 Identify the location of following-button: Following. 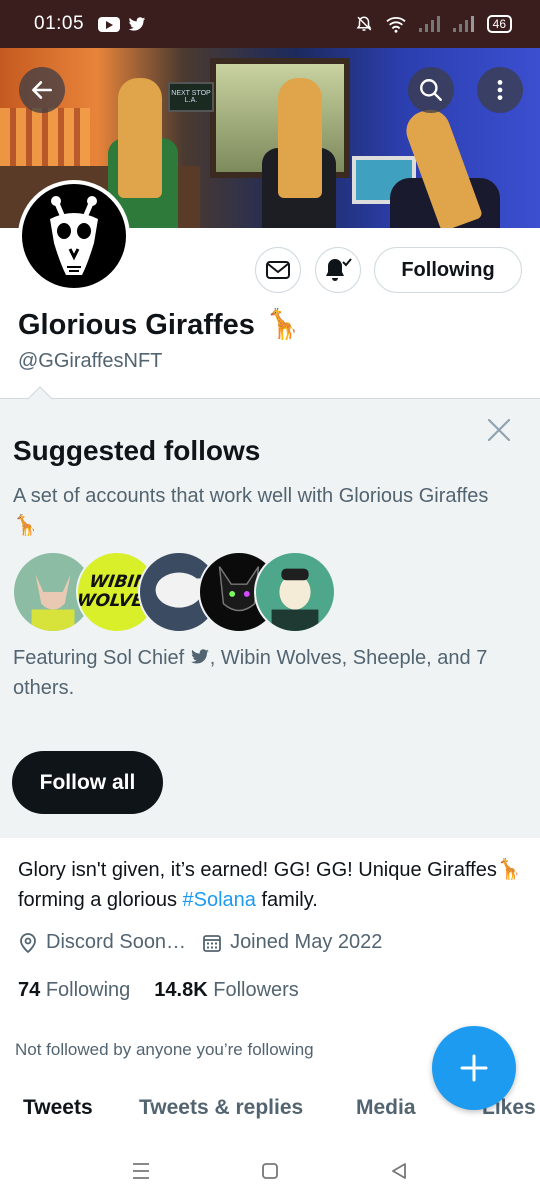
(448, 270).